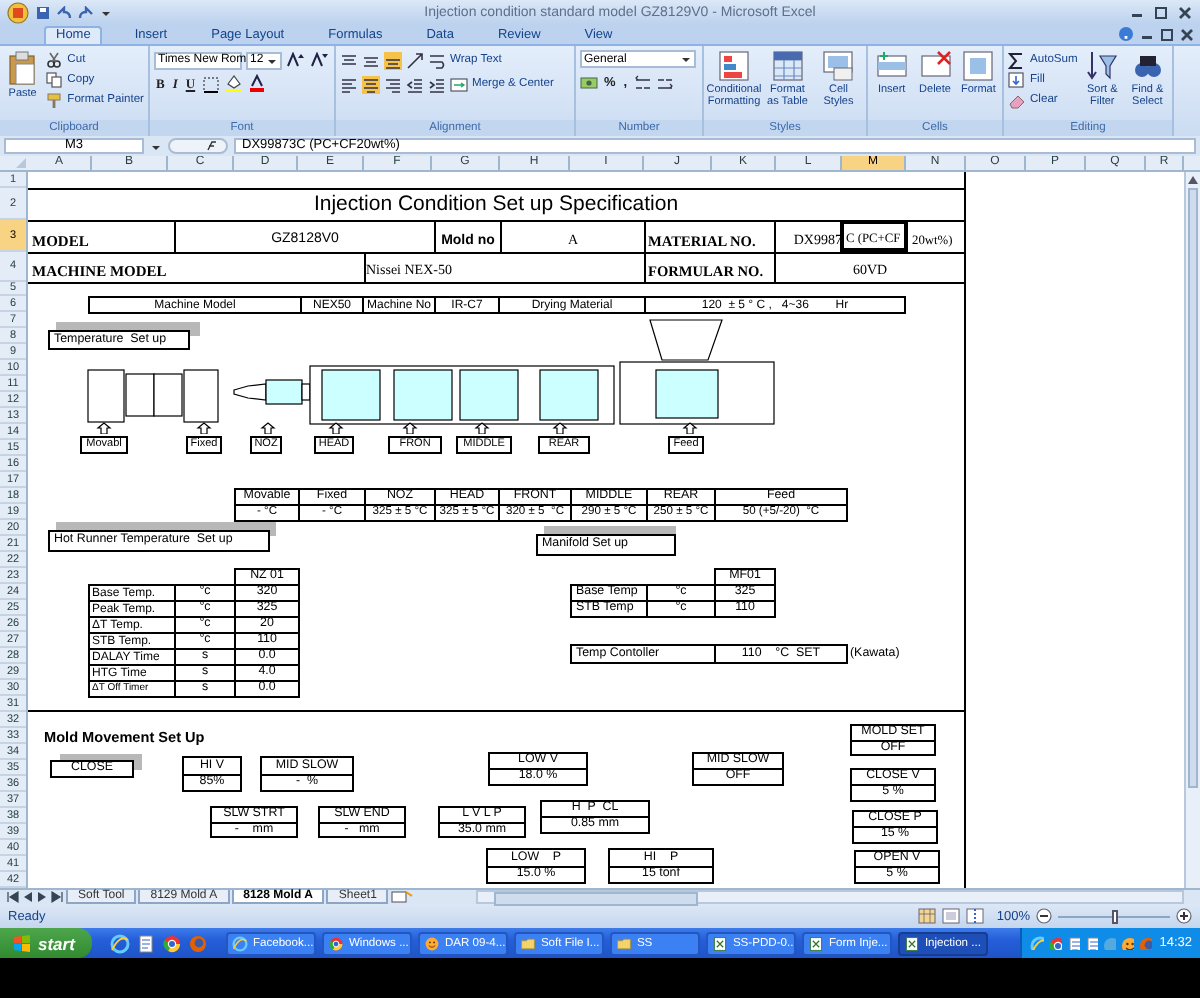  I want to click on vertical-scrollbar, so click(1192, 530).